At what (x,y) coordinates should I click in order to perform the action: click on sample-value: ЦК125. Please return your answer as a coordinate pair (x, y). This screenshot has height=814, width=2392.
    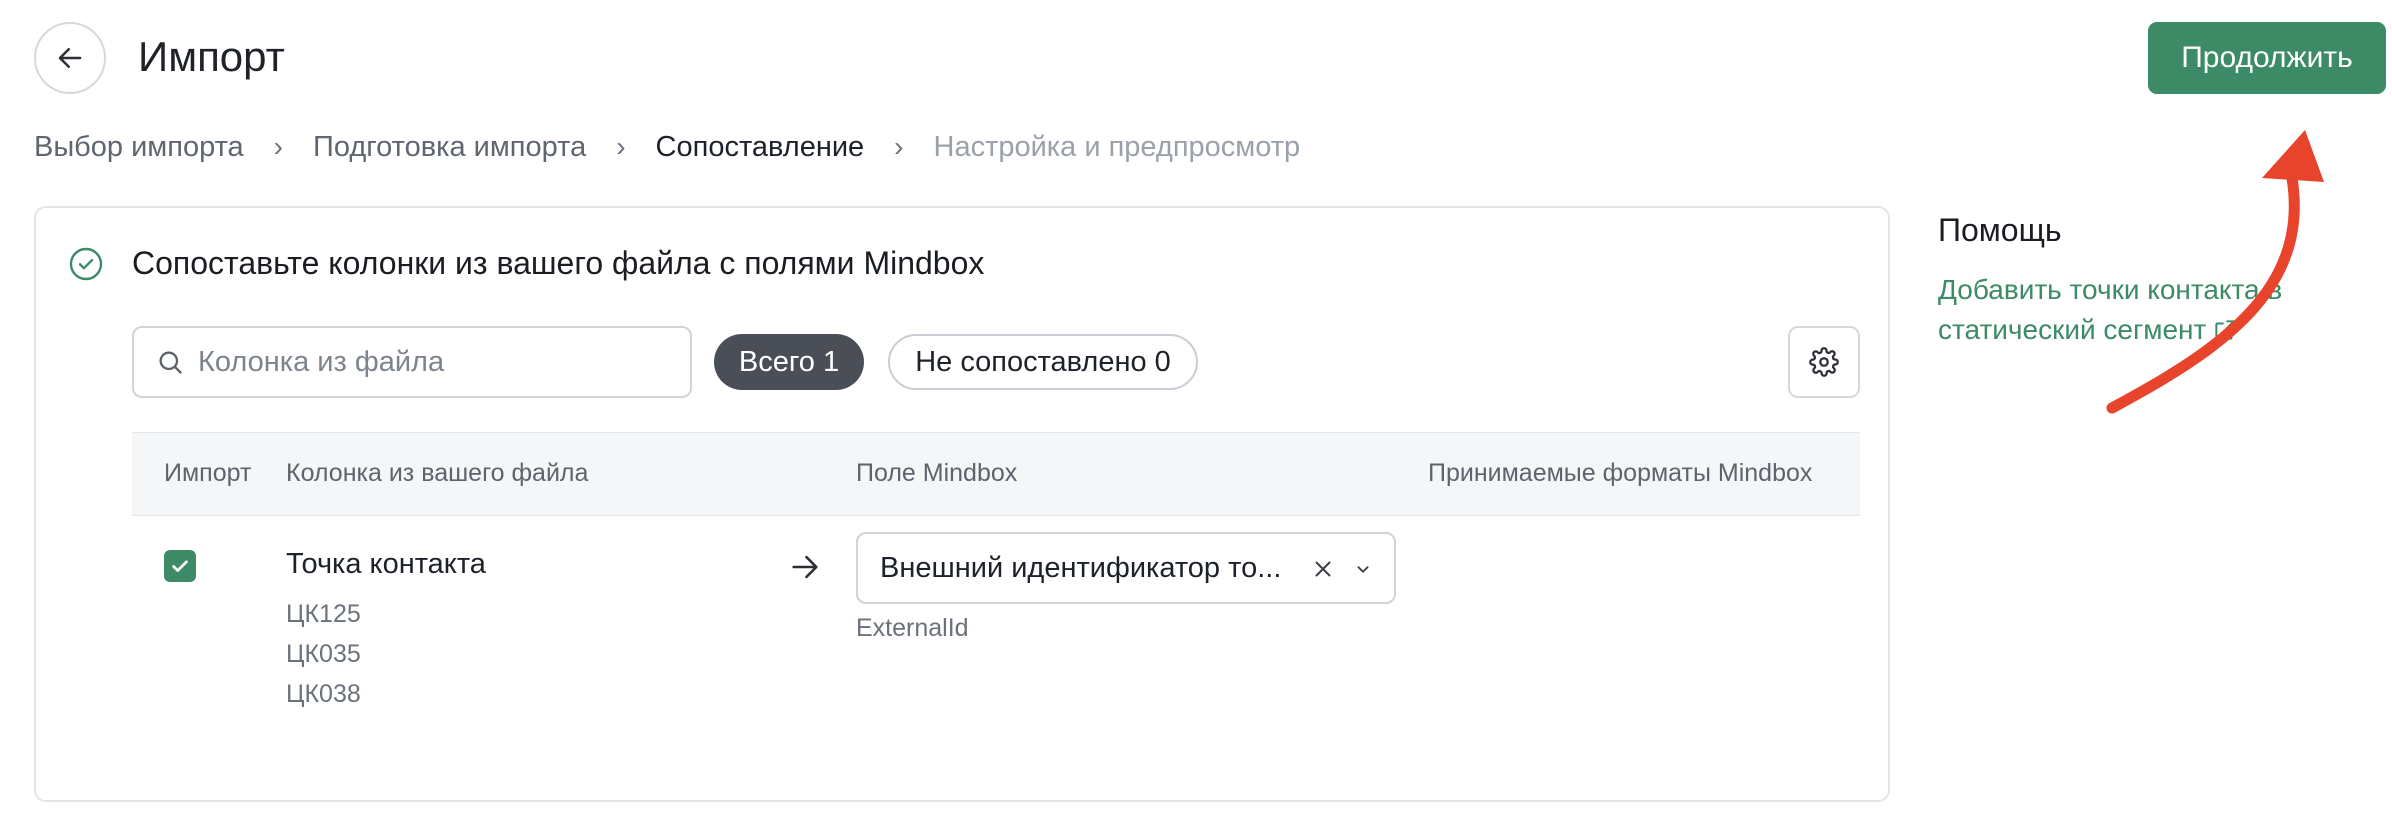
    Looking at the image, I should click on (323, 614).